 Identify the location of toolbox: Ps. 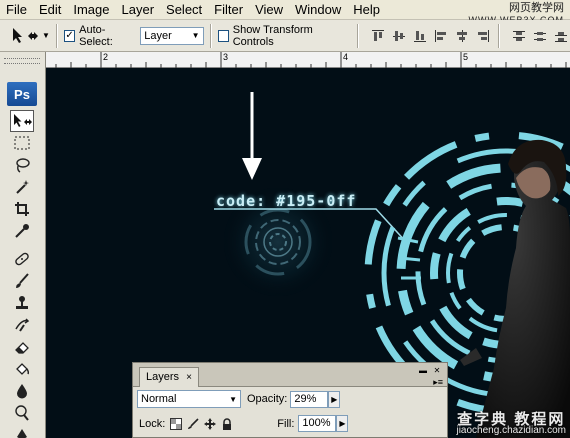
(23, 245).